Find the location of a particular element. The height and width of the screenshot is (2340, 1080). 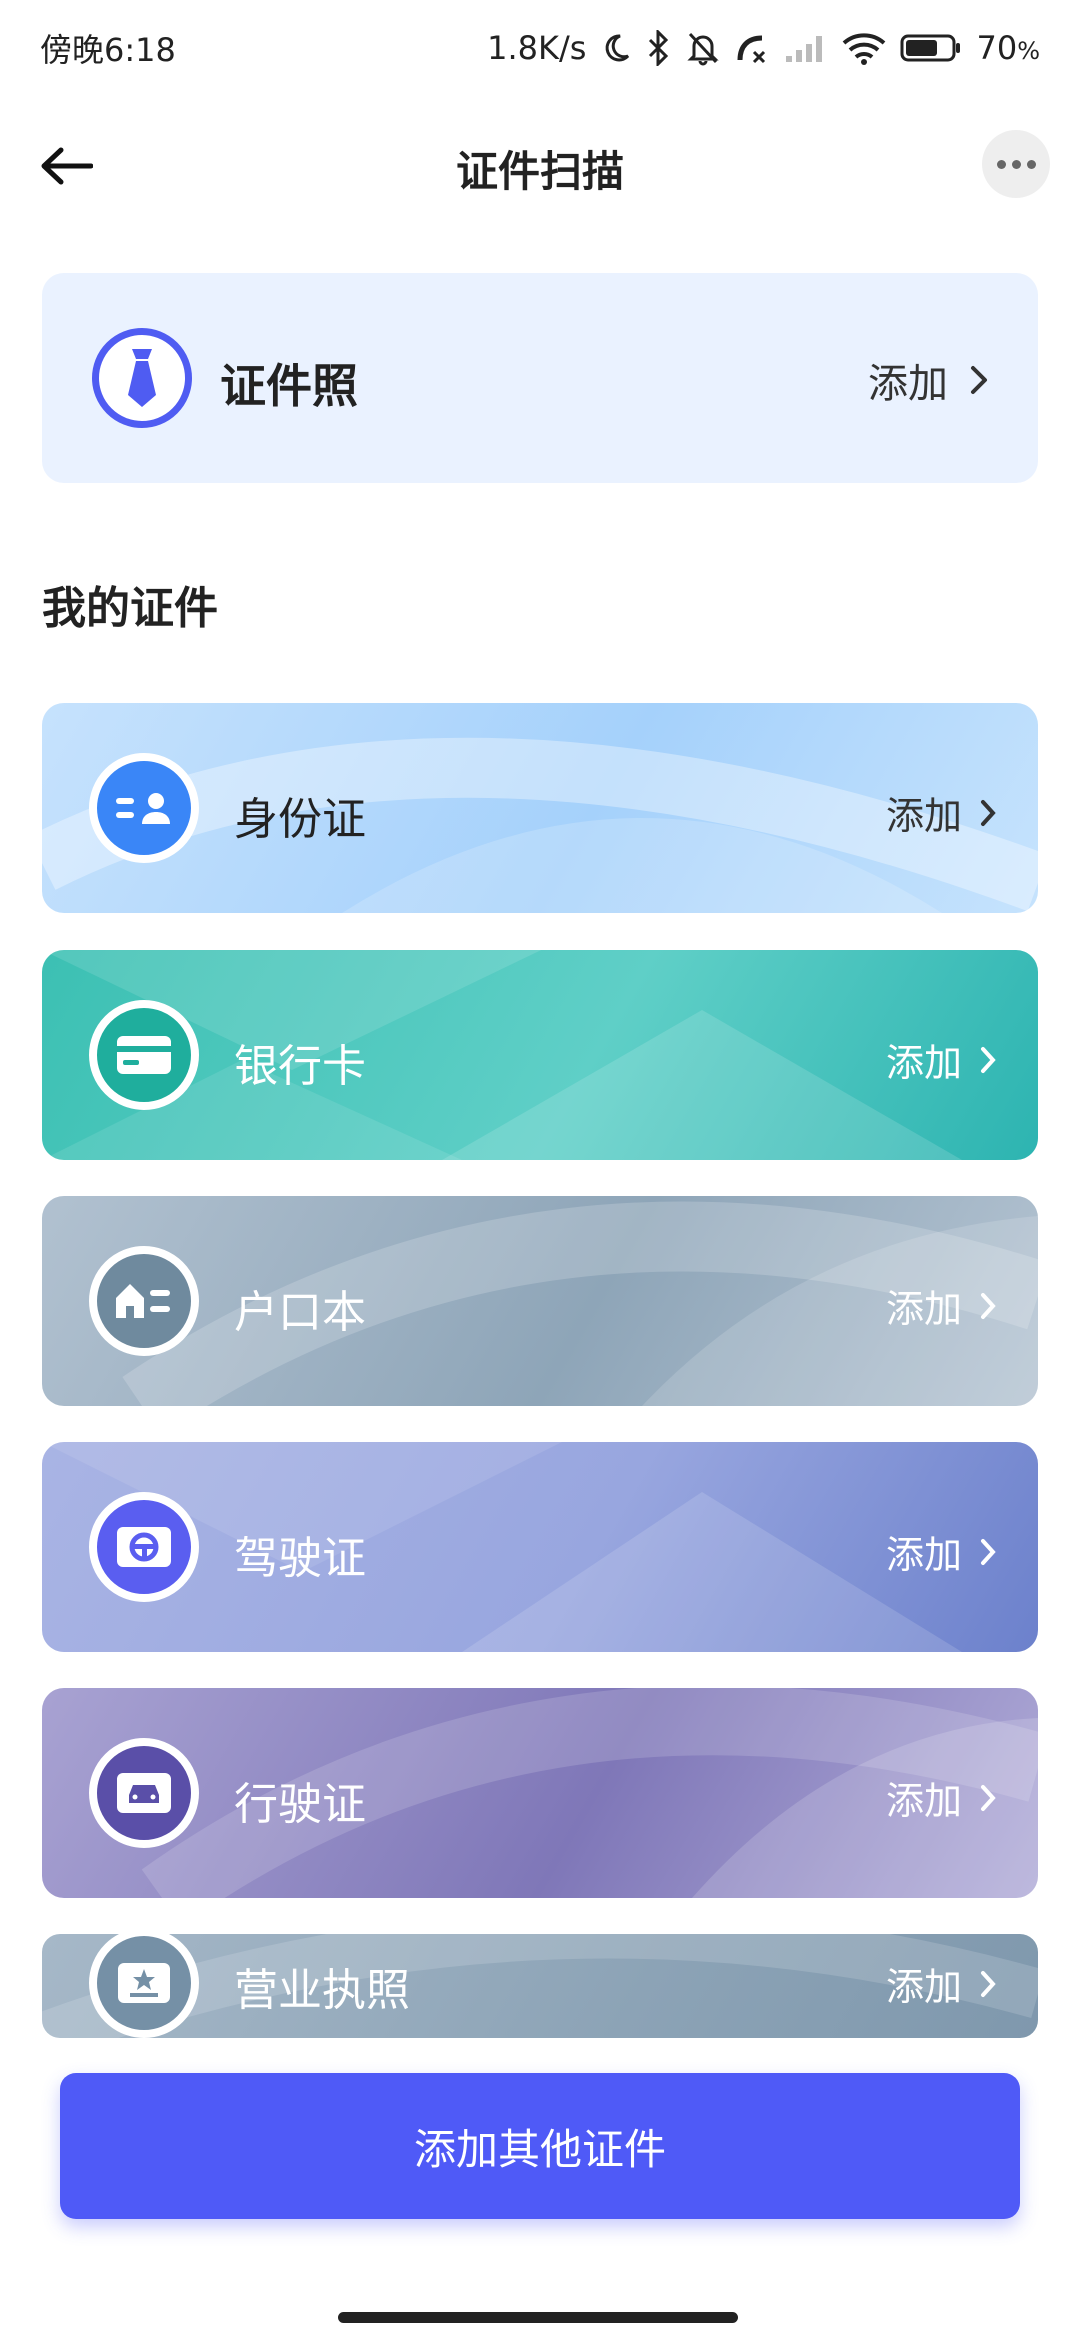

network-speed: 1.8K/s is located at coordinates (537, 48).